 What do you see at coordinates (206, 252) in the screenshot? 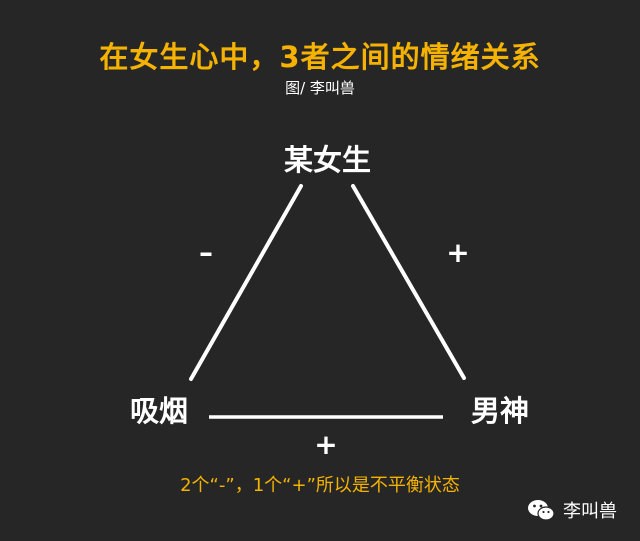
I see `edge-left-sign: –` at bounding box center [206, 252].